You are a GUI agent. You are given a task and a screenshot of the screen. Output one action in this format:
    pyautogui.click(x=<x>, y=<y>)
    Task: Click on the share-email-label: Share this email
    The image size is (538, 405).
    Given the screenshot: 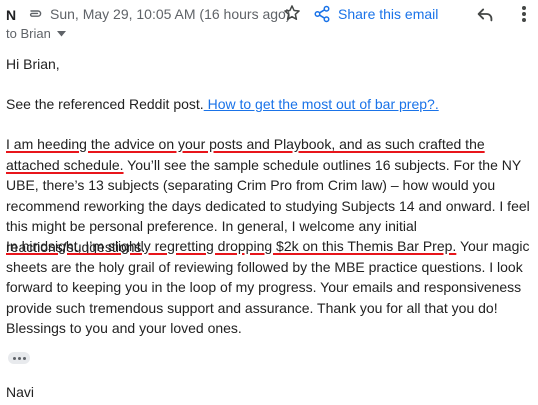 What is the action you would take?
    pyautogui.click(x=388, y=14)
    